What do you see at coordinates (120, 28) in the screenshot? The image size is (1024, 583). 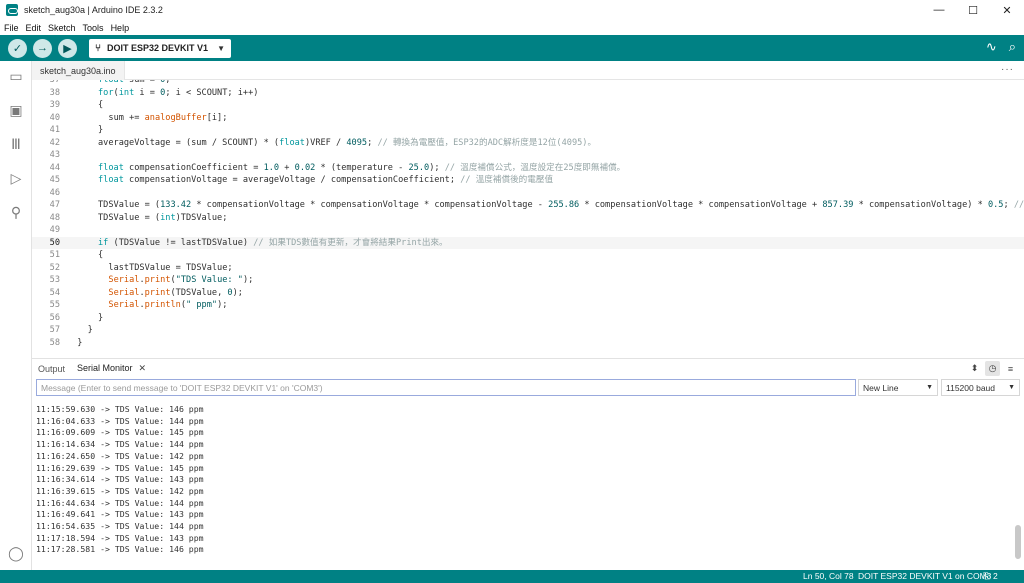 I see `menu-help: Help` at bounding box center [120, 28].